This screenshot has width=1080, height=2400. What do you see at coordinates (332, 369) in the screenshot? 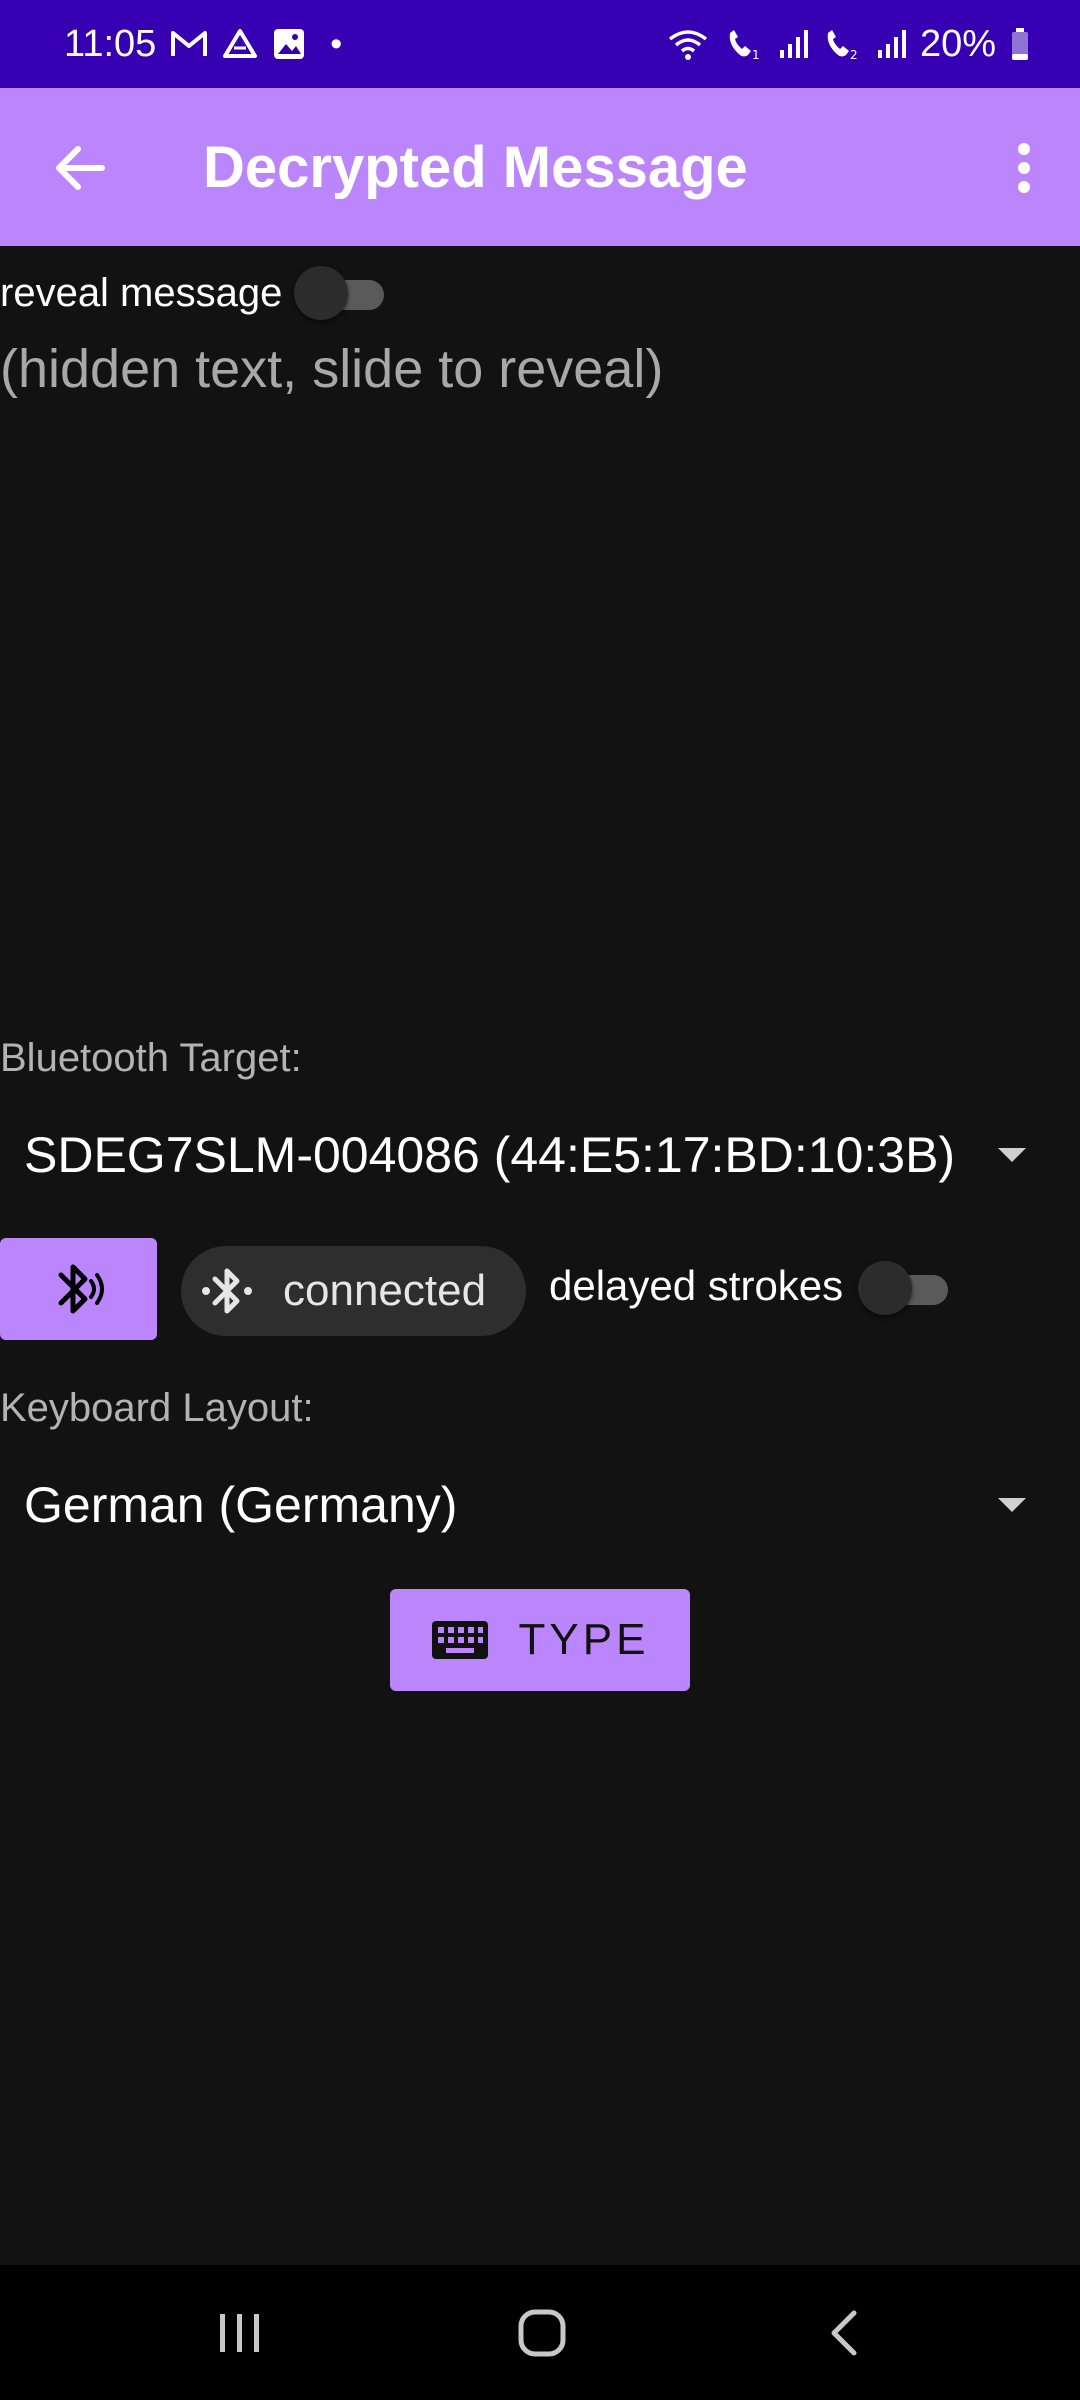
I see `hidden-message-text: (hidden text, slide to reveal)` at bounding box center [332, 369].